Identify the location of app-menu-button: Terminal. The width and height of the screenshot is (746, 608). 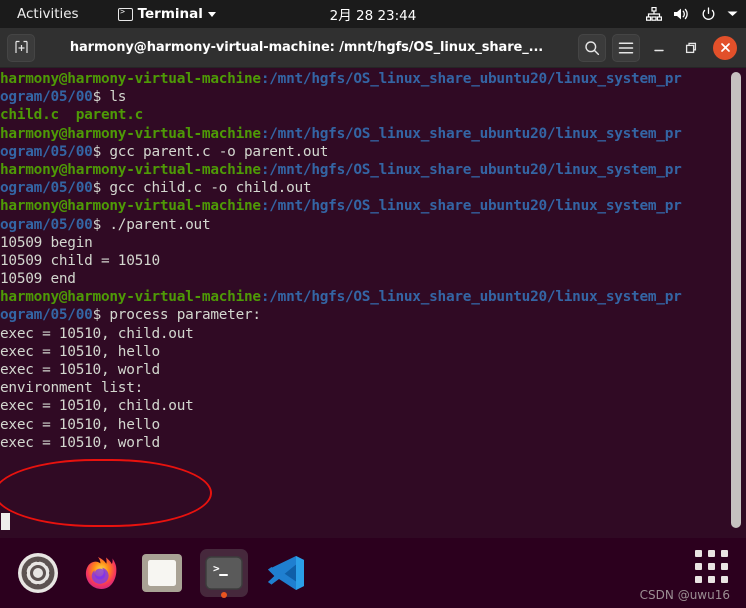
(167, 14).